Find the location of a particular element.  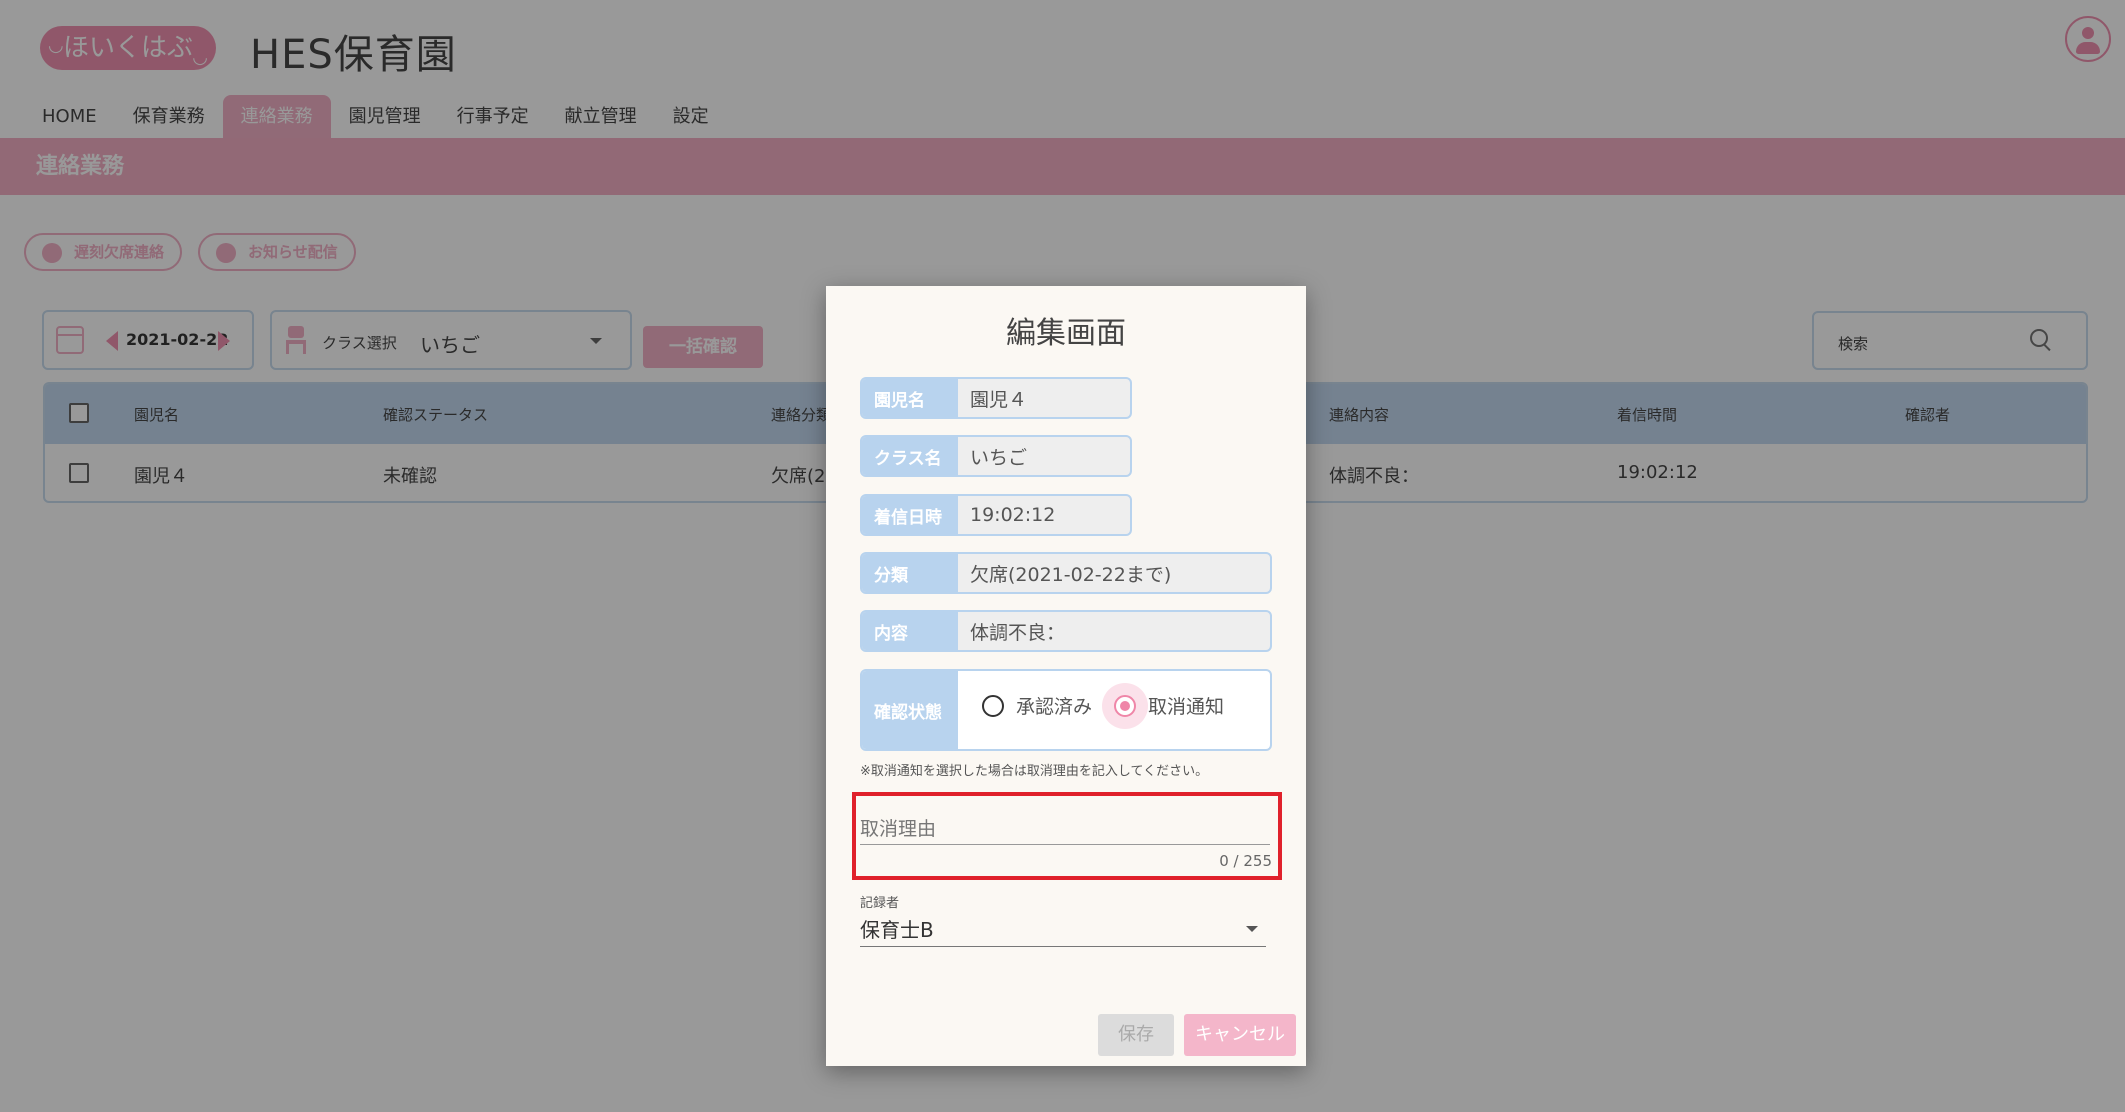

recorder-value: 保育士B is located at coordinates (897, 930).